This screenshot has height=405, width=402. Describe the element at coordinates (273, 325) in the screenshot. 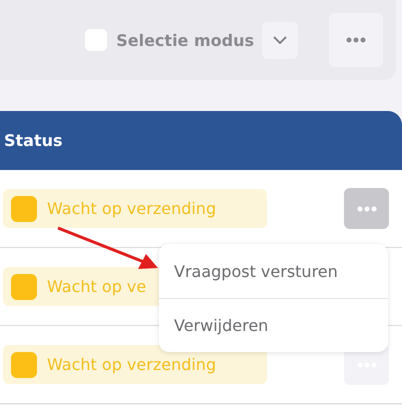

I see `menu-item: Verwijderen` at that location.